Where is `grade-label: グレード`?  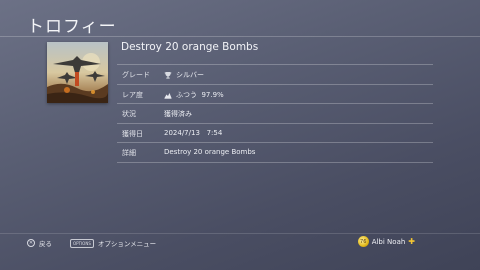 grade-label: グレード is located at coordinates (136, 75).